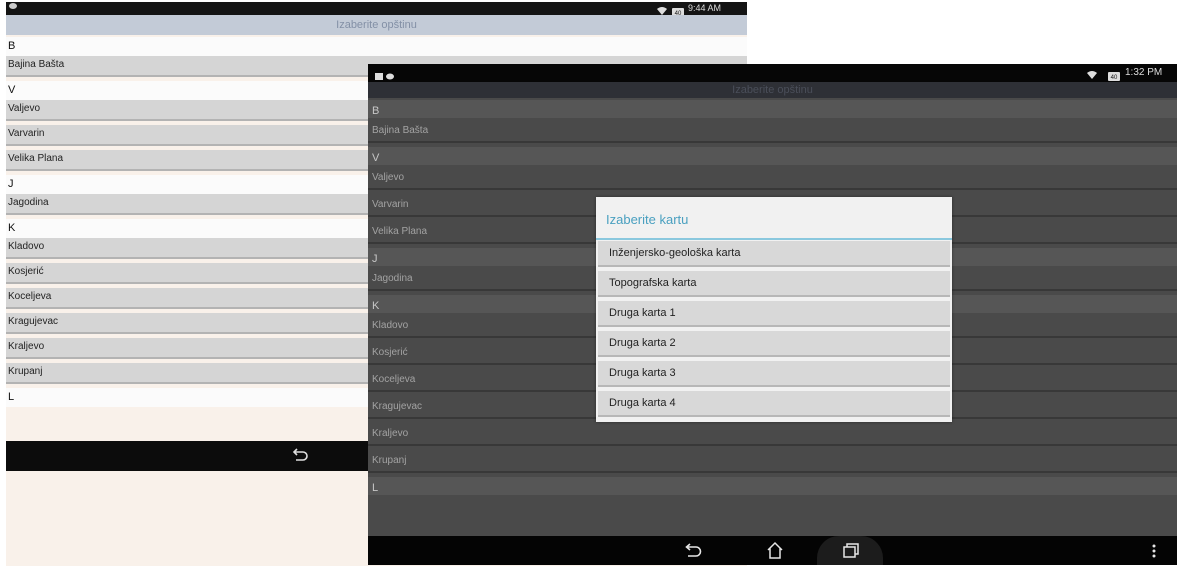 This screenshot has width=1177, height=566. Describe the element at coordinates (851, 552) in the screenshot. I see `recent-apps-icon` at that location.